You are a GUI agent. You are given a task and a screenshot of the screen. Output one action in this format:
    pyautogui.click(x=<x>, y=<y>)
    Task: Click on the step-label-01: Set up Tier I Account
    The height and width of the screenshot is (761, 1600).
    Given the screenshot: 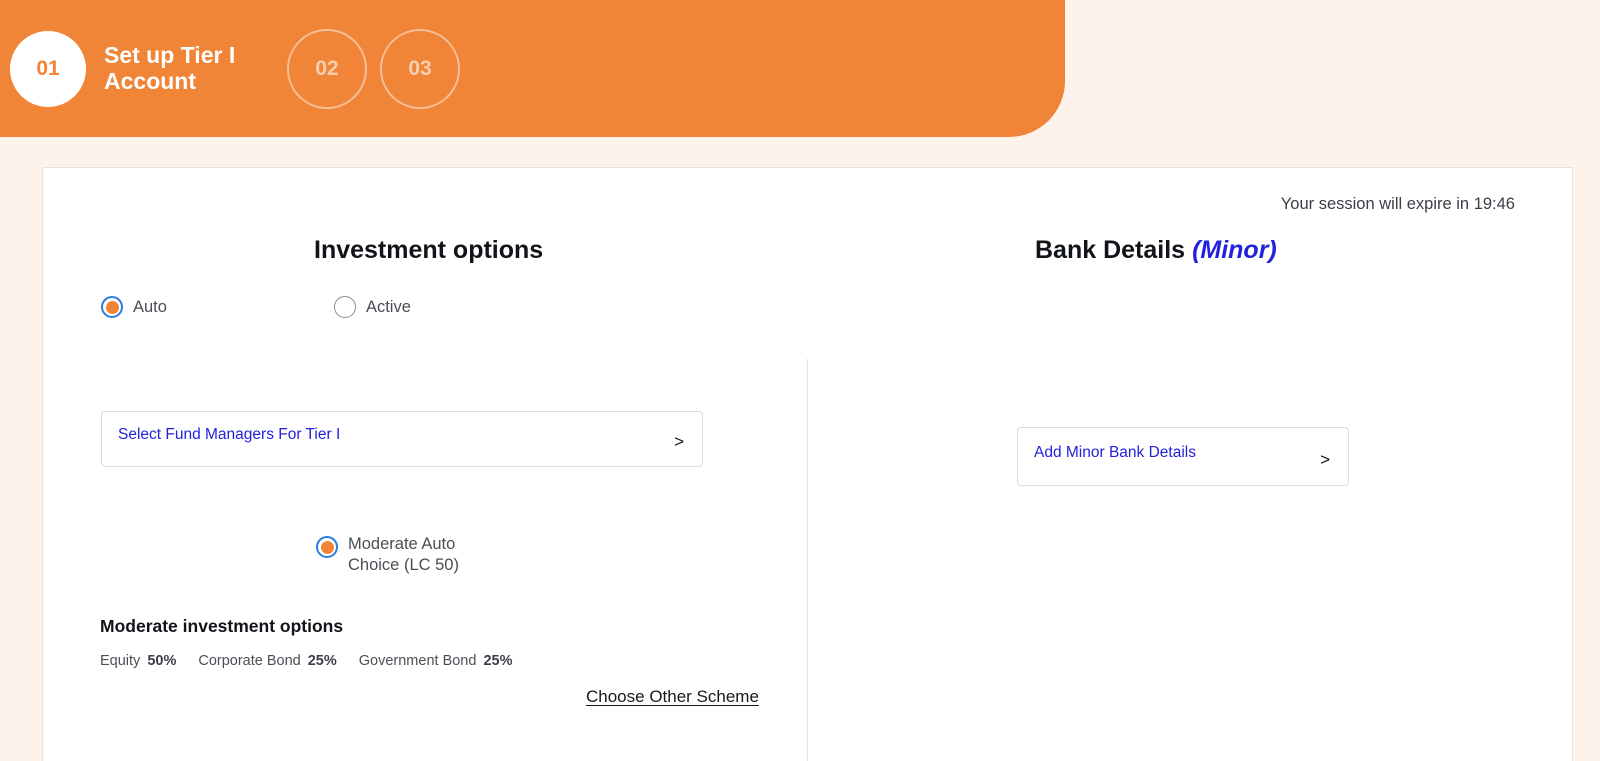 What is the action you would take?
    pyautogui.click(x=170, y=67)
    